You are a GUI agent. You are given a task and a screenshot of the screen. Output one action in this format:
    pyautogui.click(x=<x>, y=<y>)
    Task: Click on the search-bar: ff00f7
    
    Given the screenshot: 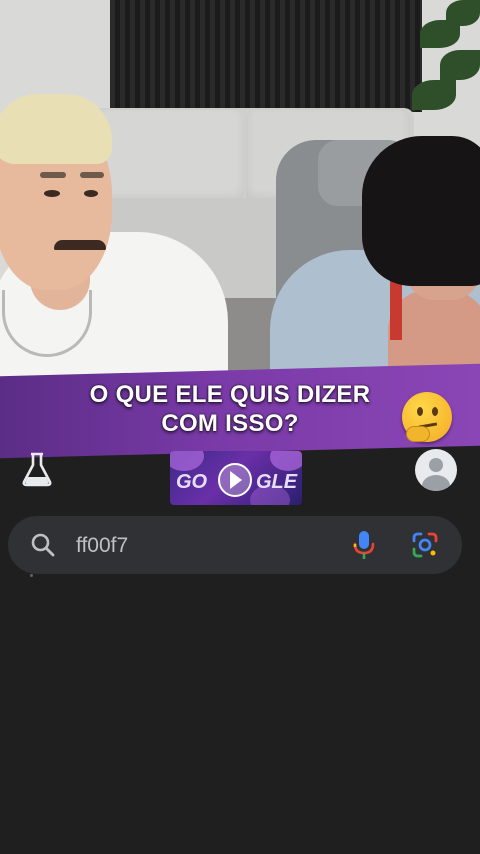 What is the action you would take?
    pyautogui.click(x=235, y=545)
    